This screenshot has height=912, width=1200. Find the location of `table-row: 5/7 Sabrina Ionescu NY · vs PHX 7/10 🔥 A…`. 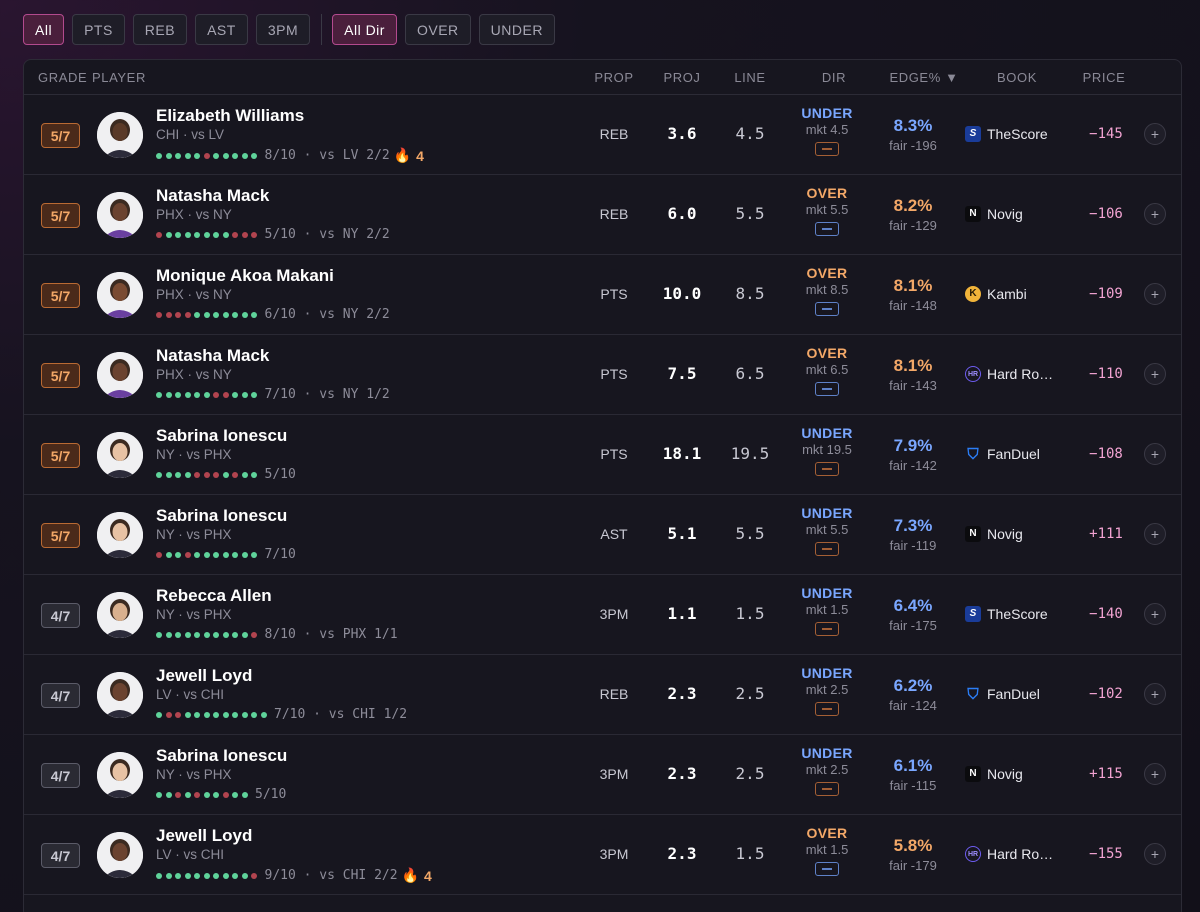

table-row: 5/7 Sabrina Ionescu NY · vs PHX 7/10 🔥 A… is located at coordinates (602, 535).